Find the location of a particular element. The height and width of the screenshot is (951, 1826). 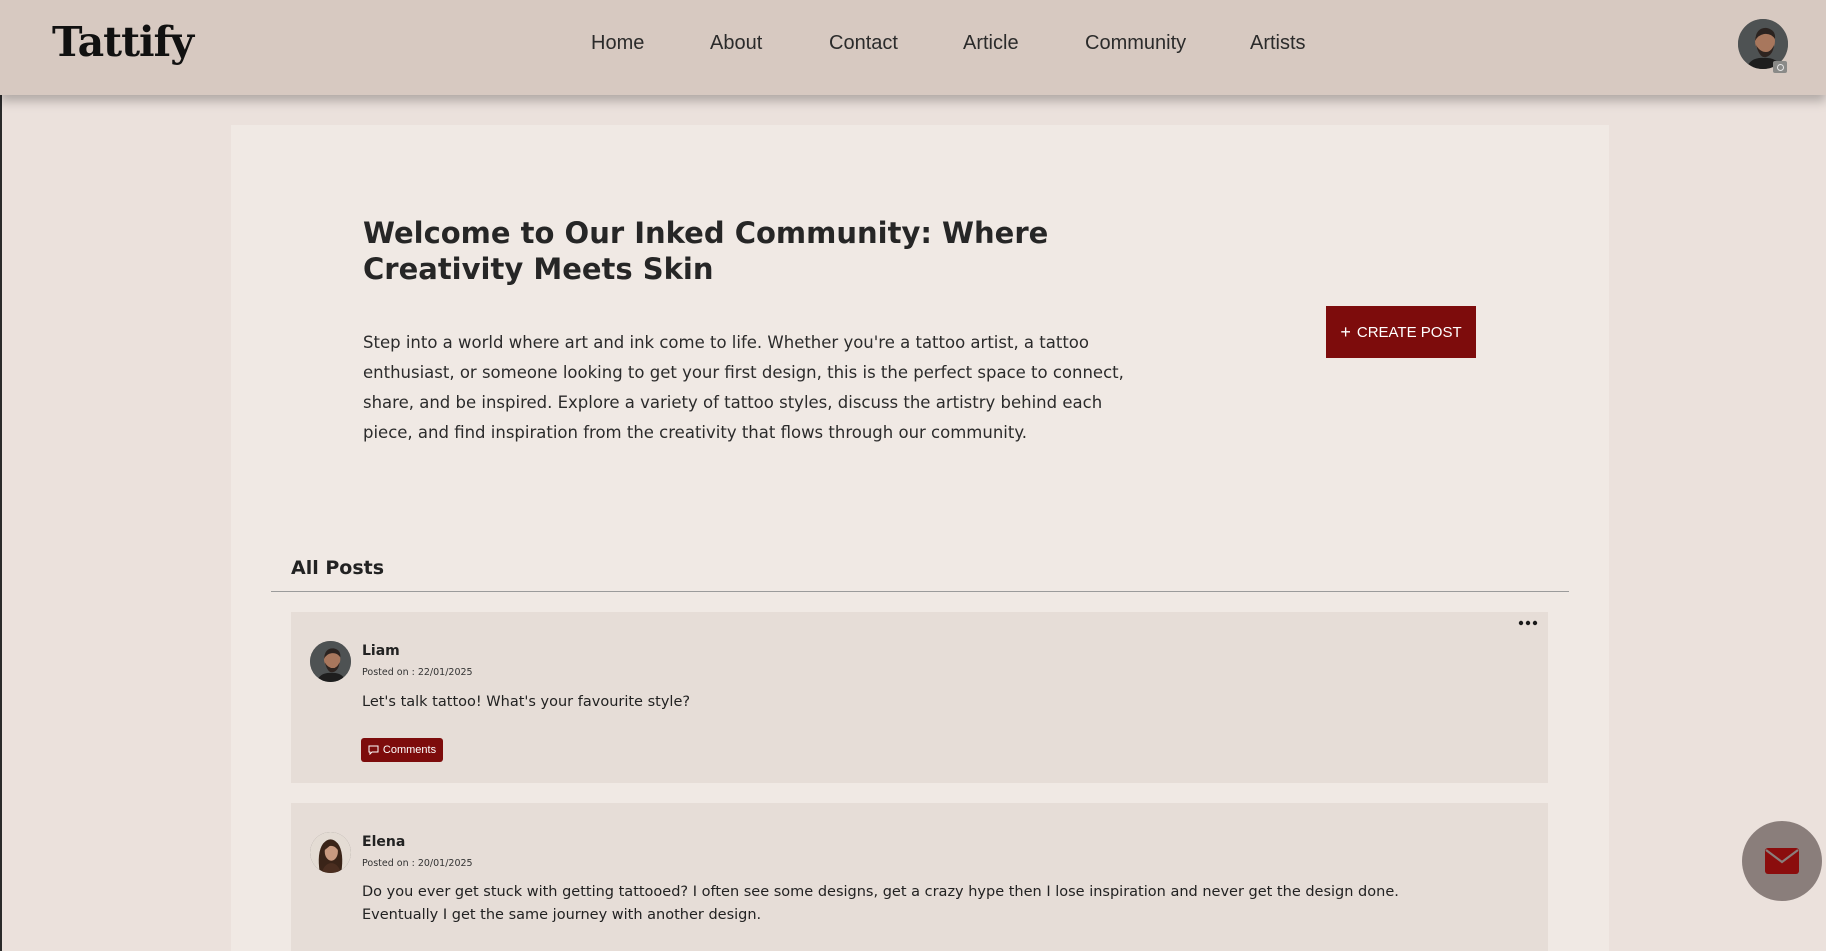

create-post-button: + CREATE POST is located at coordinates (1401, 332).